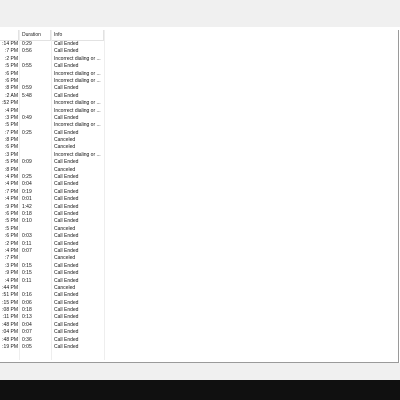 Image resolution: width=400 pixels, height=400 pixels. What do you see at coordinates (52, 229) in the screenshot?
I see `table-row: :5 PM Canceled` at bounding box center [52, 229].